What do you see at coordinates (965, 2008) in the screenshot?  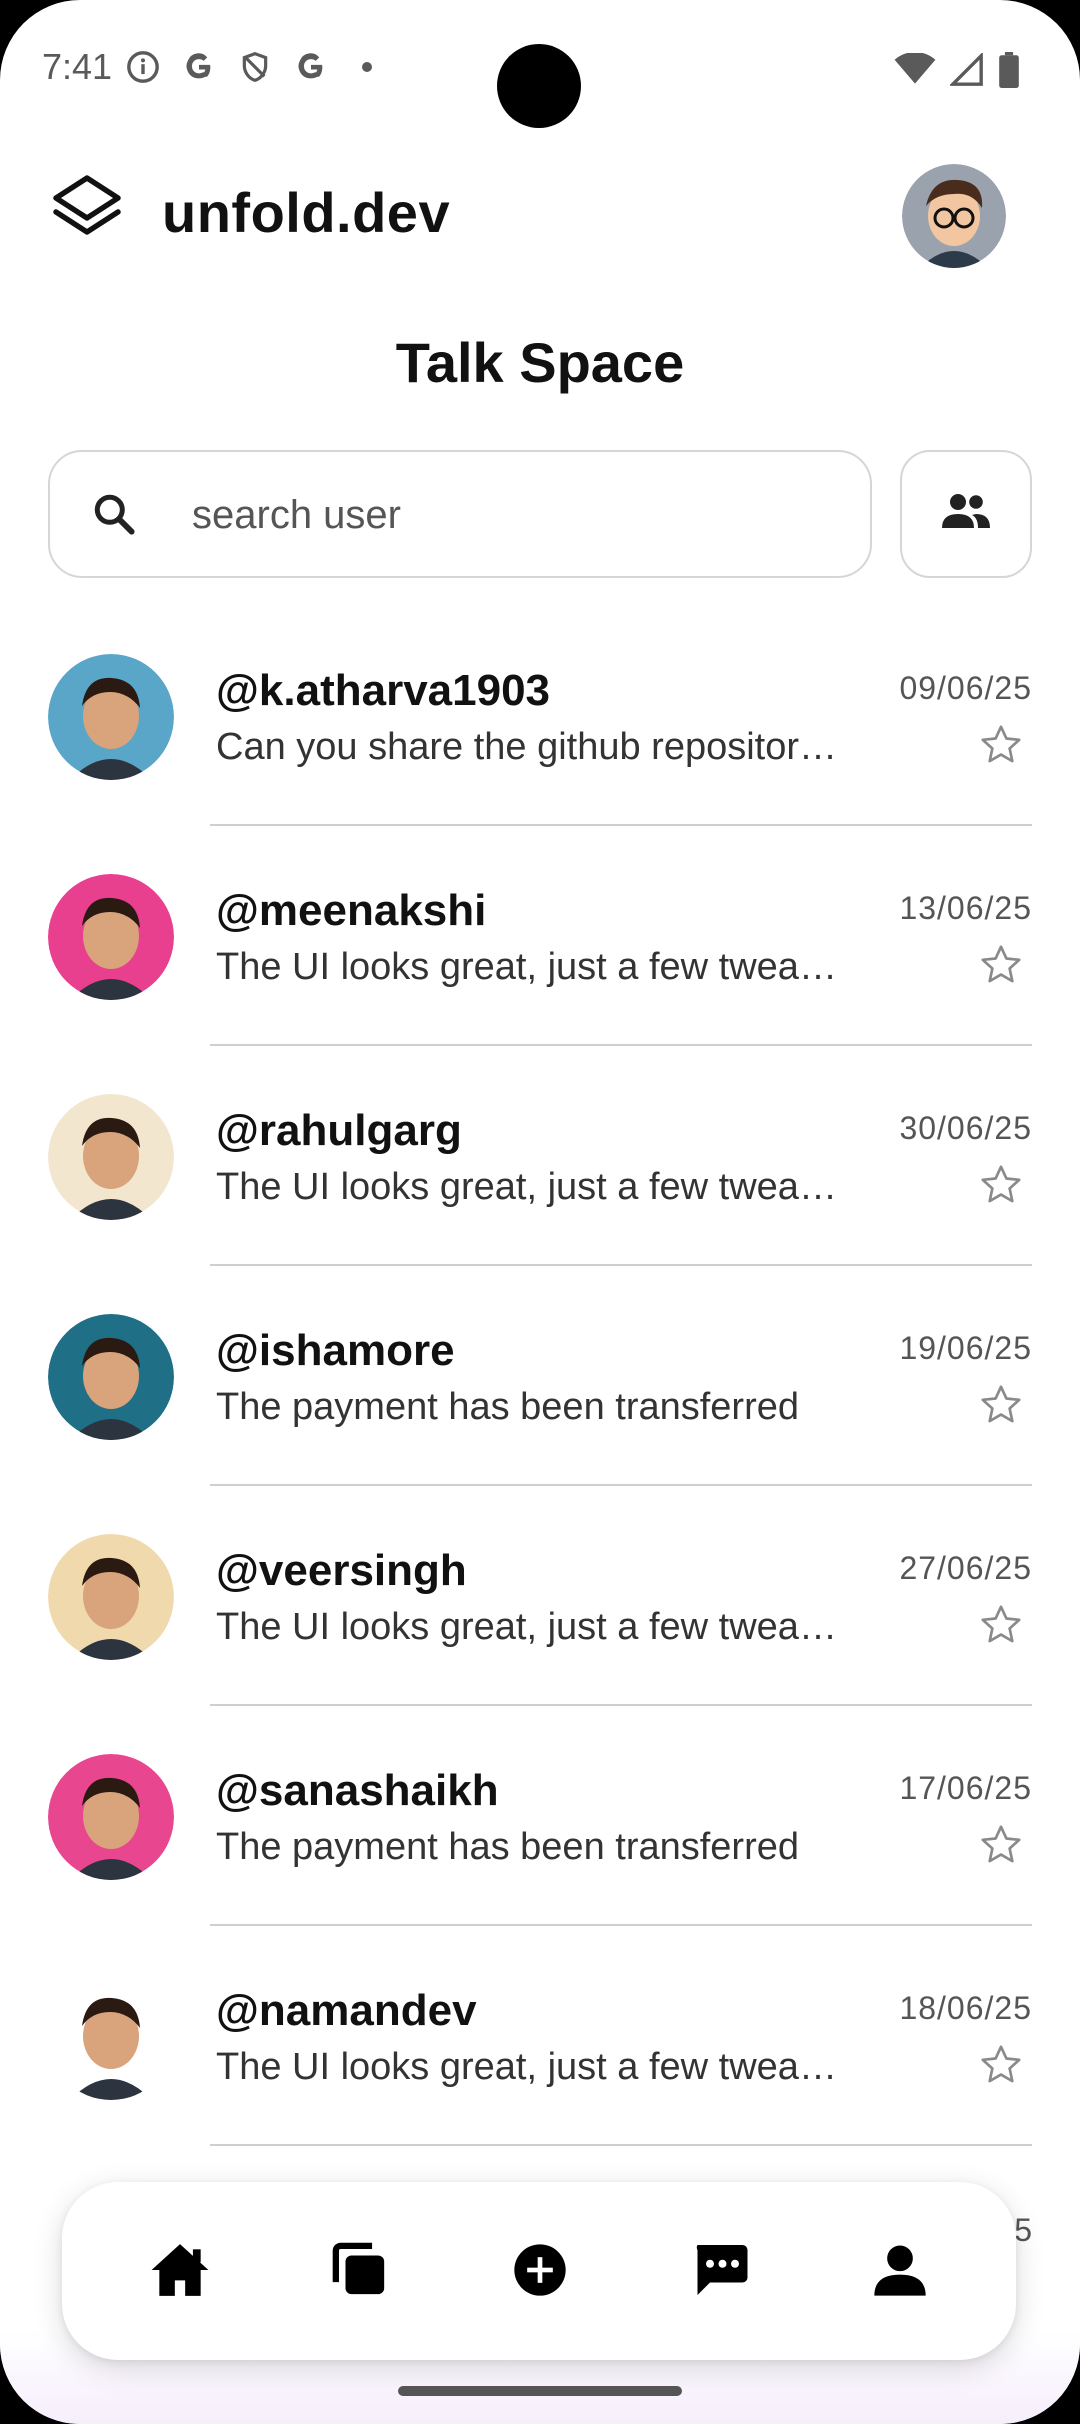 I see `chat-date: 18/06/25` at bounding box center [965, 2008].